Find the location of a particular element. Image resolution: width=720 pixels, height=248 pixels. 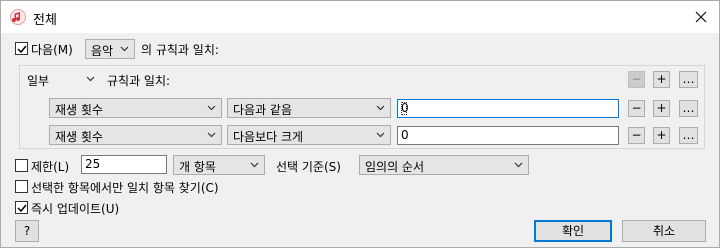

cancel-button: 취소 is located at coordinates (664, 231).